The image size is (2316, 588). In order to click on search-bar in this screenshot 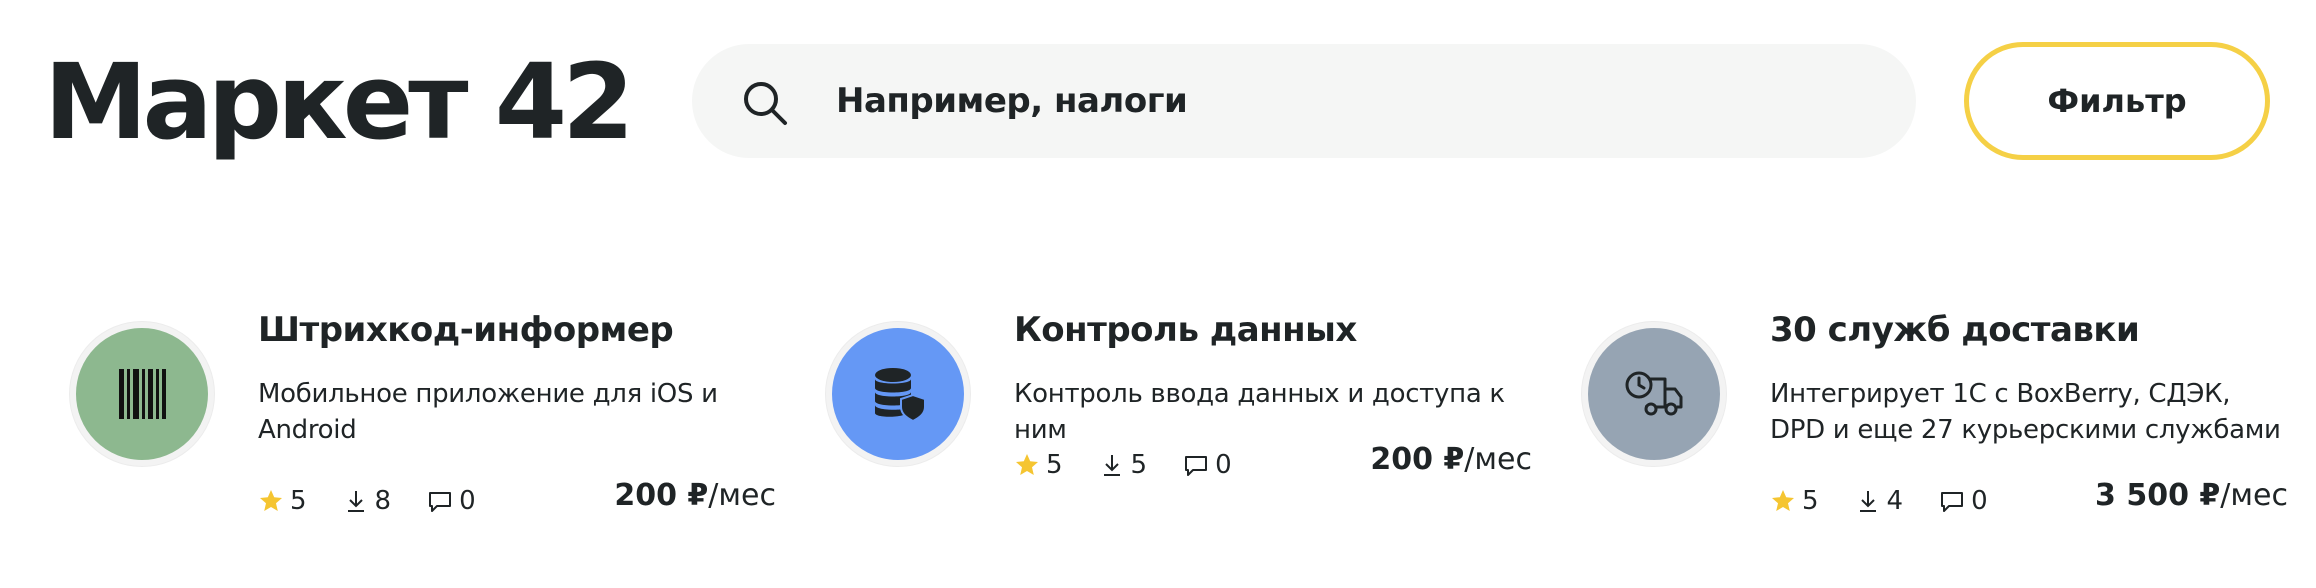, I will do `click(1304, 101)`.